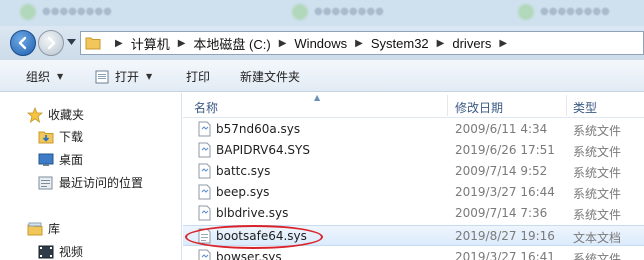 The image size is (644, 260). I want to click on sidebar-item-favorites: 收藏夹, so click(55, 114).